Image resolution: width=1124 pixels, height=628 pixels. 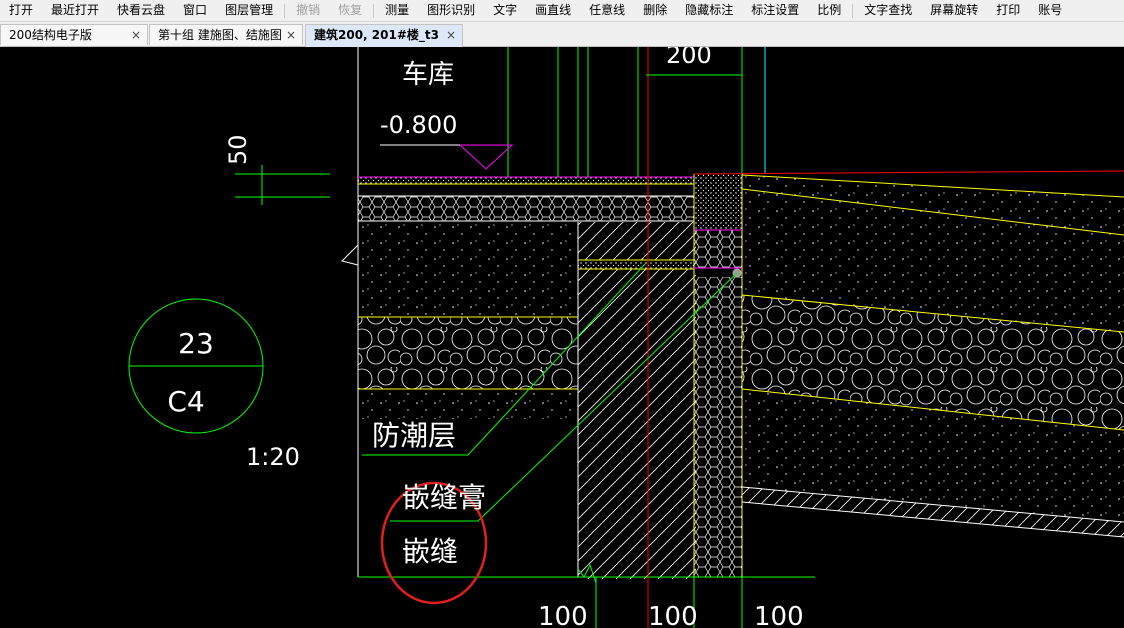 What do you see at coordinates (196, 343) in the screenshot?
I see `callout-number: 23` at bounding box center [196, 343].